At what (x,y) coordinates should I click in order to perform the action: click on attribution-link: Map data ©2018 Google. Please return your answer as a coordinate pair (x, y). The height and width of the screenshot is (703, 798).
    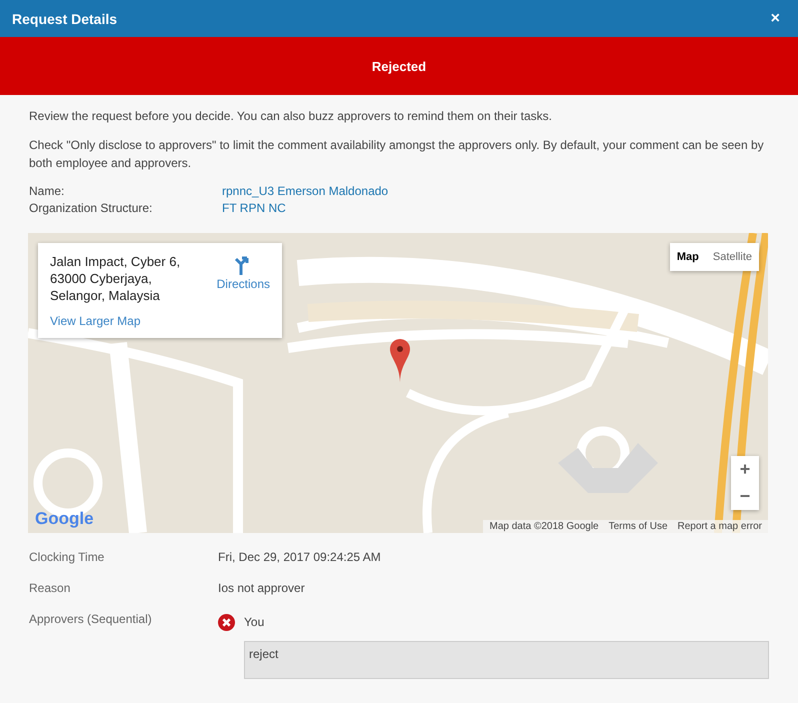
    Looking at the image, I should click on (544, 526).